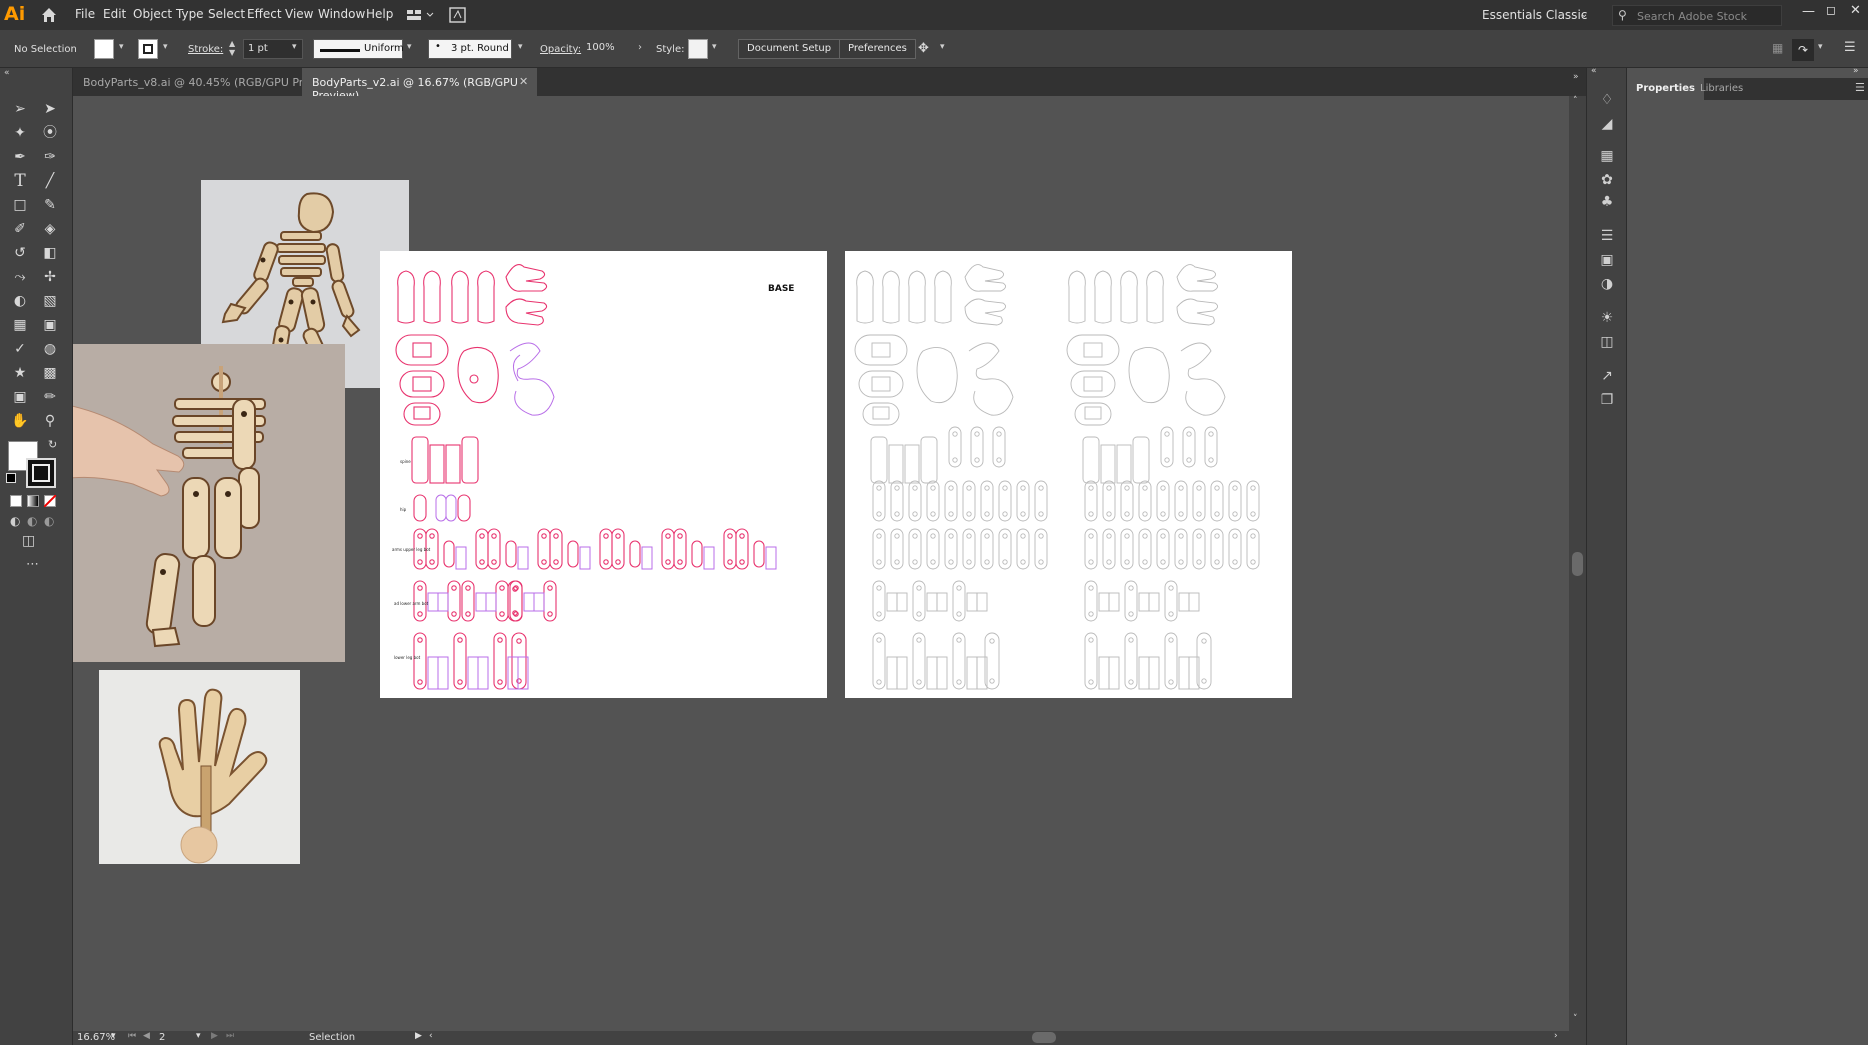  I want to click on brush-chevron-icon: ▾, so click(520, 47).